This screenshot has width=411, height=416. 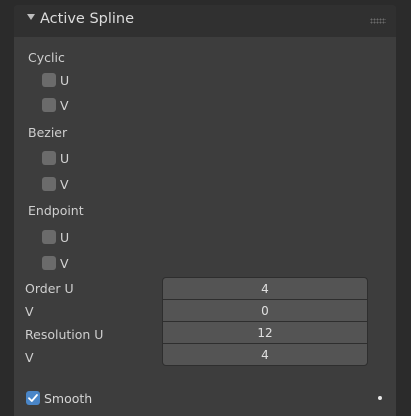 What do you see at coordinates (65, 158) in the screenshot?
I see `bezier-u-label: U` at bounding box center [65, 158].